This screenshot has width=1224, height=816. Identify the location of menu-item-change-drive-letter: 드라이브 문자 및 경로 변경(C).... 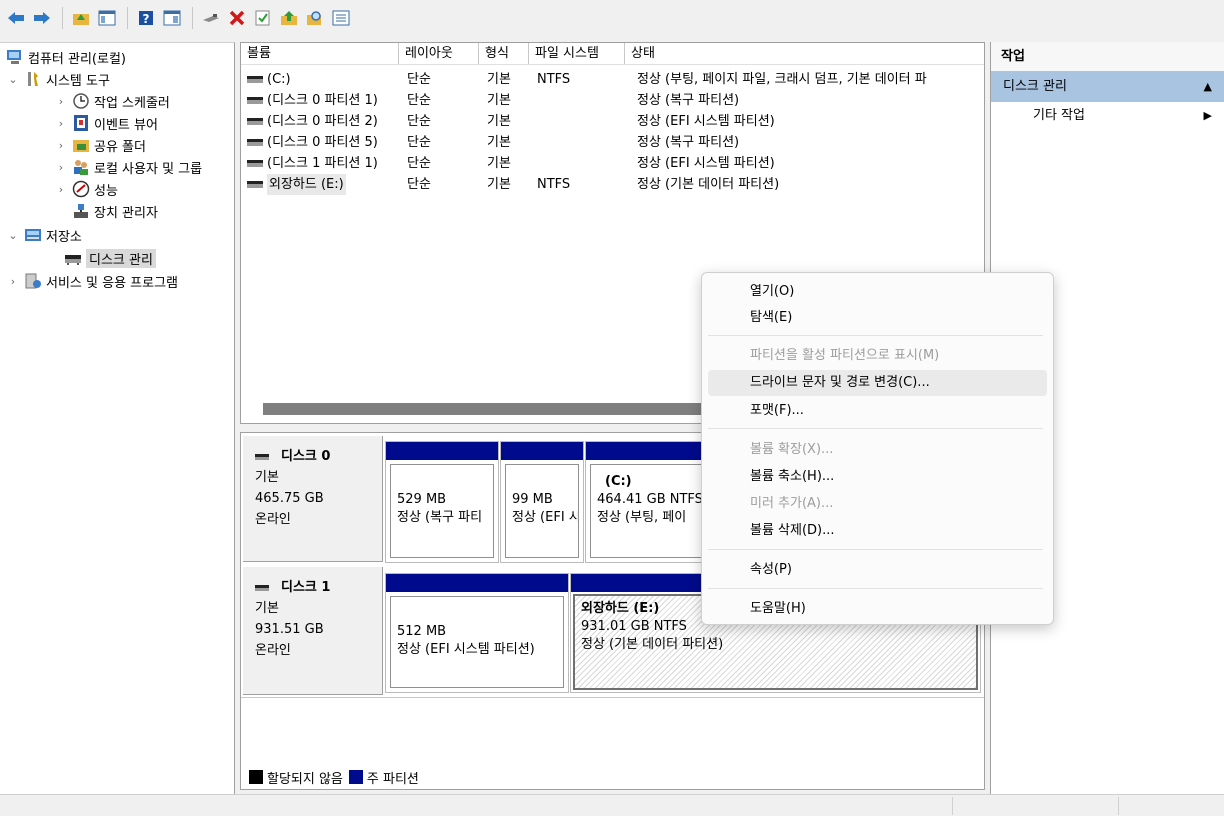
(877, 383).